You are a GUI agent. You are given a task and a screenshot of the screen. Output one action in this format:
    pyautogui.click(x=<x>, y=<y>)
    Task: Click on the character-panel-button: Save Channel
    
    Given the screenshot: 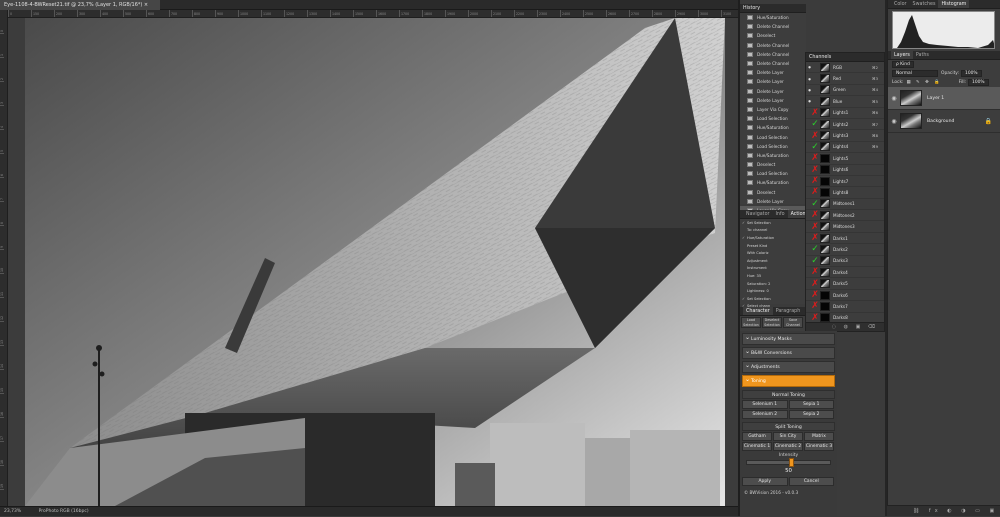 What is the action you would take?
    pyautogui.click(x=793, y=322)
    